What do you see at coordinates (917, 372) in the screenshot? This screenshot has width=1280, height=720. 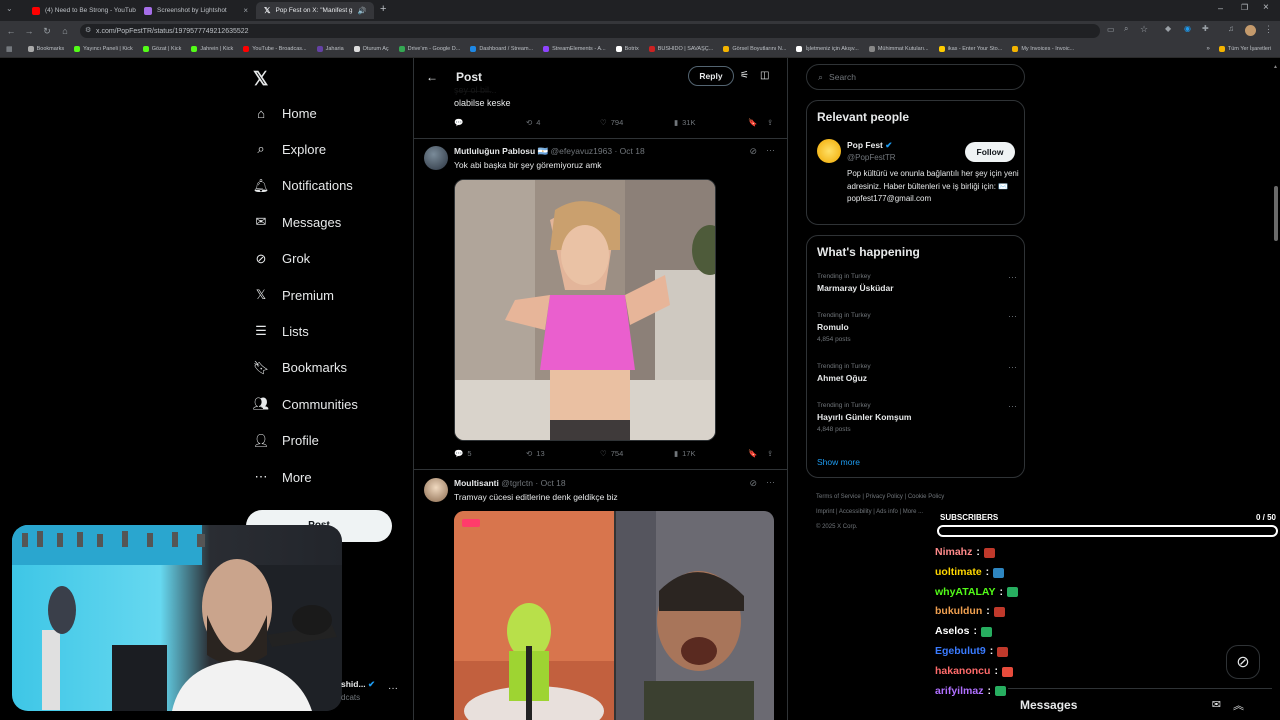 I see `trend-item: Trending in Turkey Ahmet Oğuz ···` at bounding box center [917, 372].